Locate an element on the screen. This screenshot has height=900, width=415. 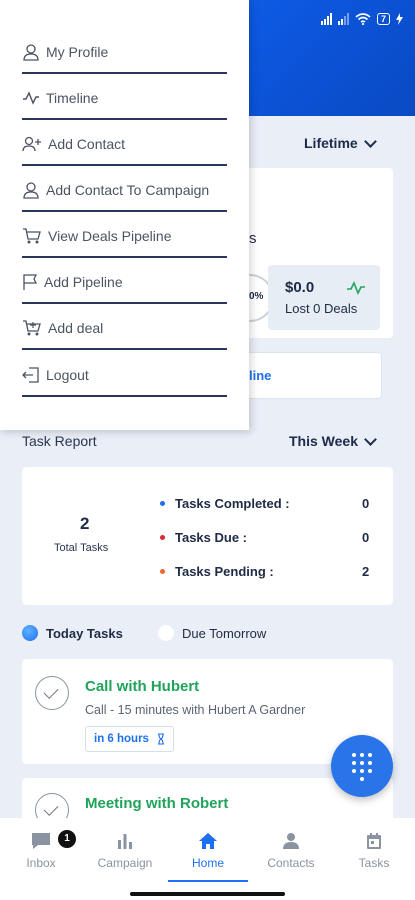
due-badge-label: in 6 hours is located at coordinates (121, 739).